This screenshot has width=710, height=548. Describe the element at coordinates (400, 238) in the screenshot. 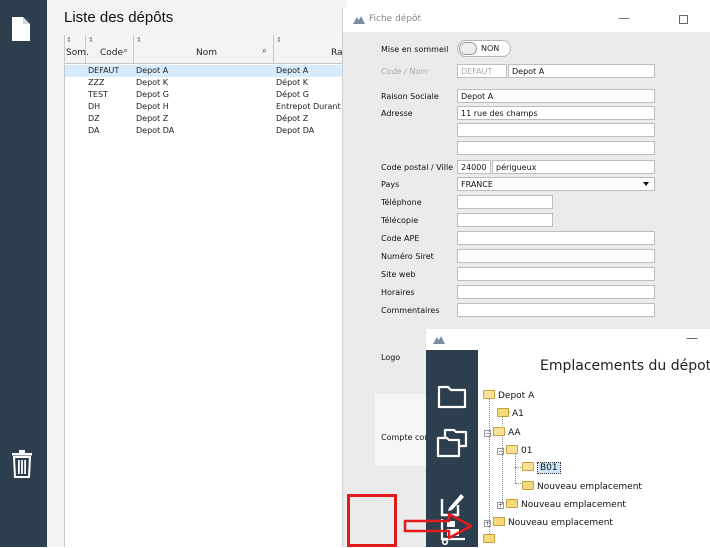

I see `code-ape-label: Code APE` at that location.